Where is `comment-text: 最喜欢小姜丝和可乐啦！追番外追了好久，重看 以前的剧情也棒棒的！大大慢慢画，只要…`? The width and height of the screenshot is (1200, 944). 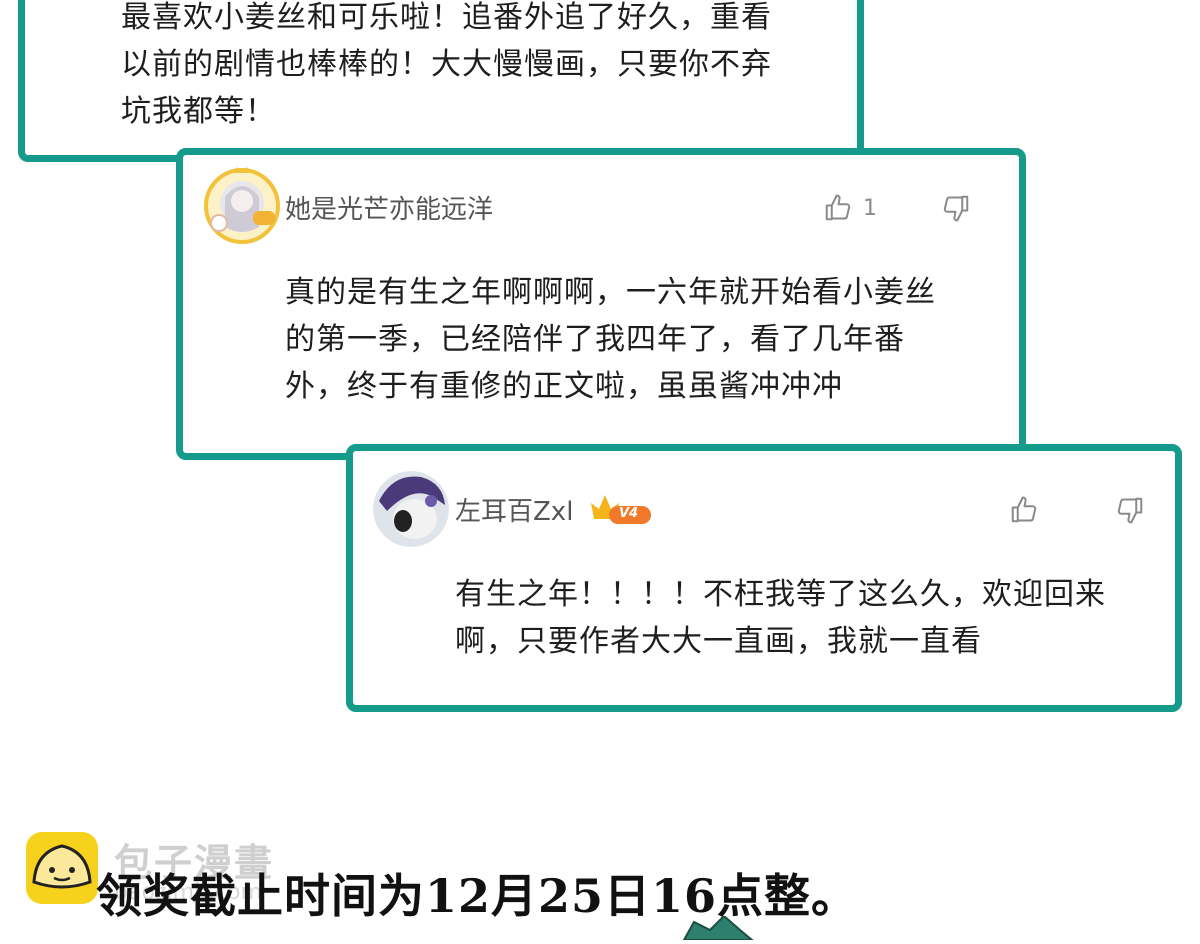
comment-text: 最喜欢小姜丝和可乐啦！追番外追了好久，重看 以前的剧情也棒棒的！大大慢慢画，只要… is located at coordinates (471, 67).